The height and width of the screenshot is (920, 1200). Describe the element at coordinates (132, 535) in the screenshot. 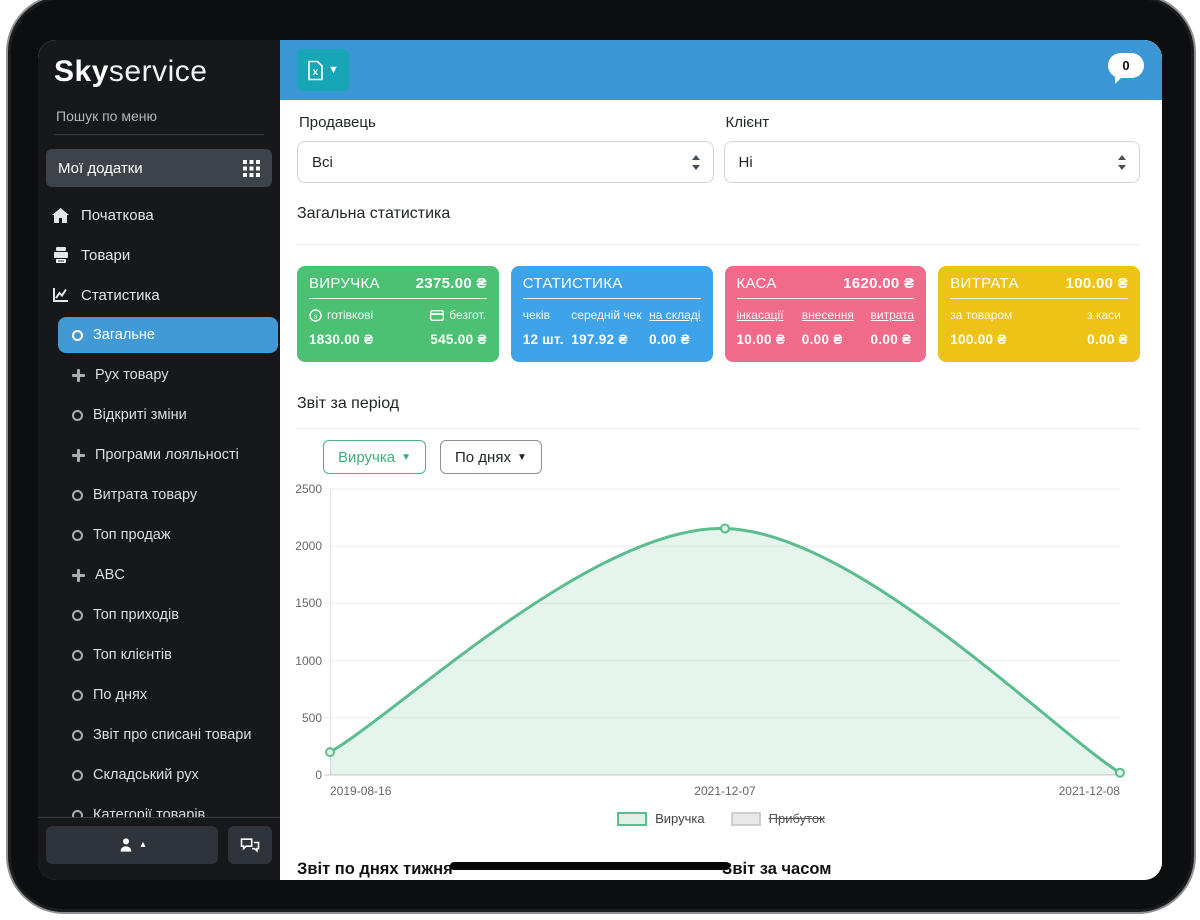

I see `sidebar-subitem-label: Топ продаж` at that location.